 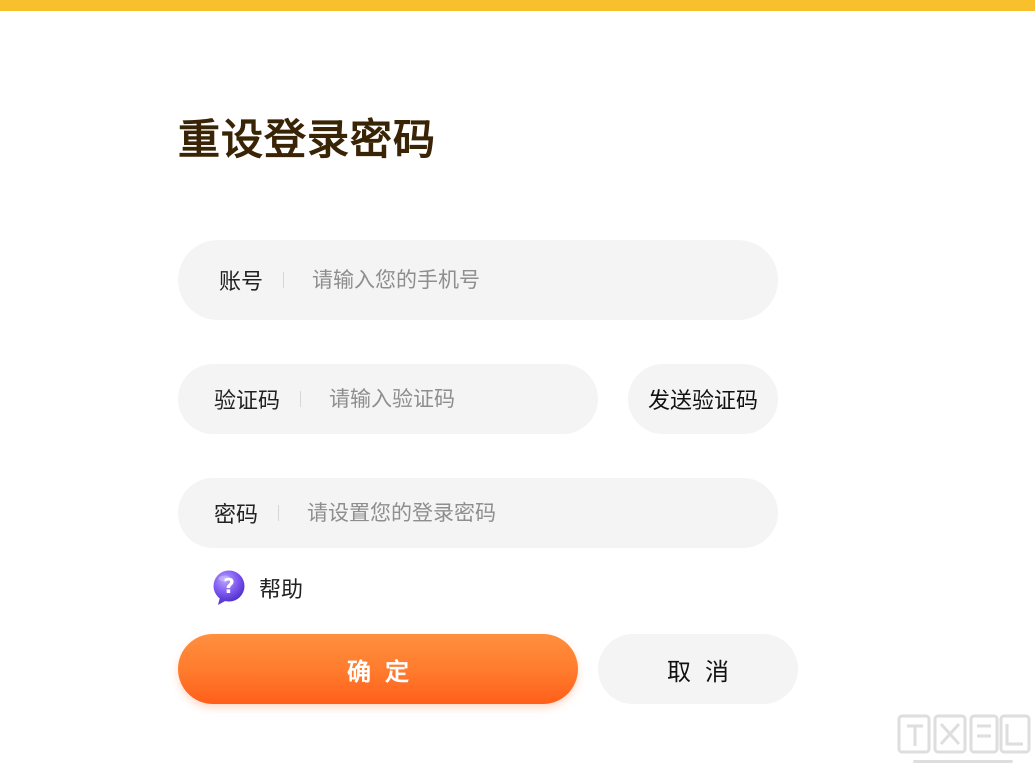 I want to click on send-code-button: 发送验证码, so click(x=703, y=399).